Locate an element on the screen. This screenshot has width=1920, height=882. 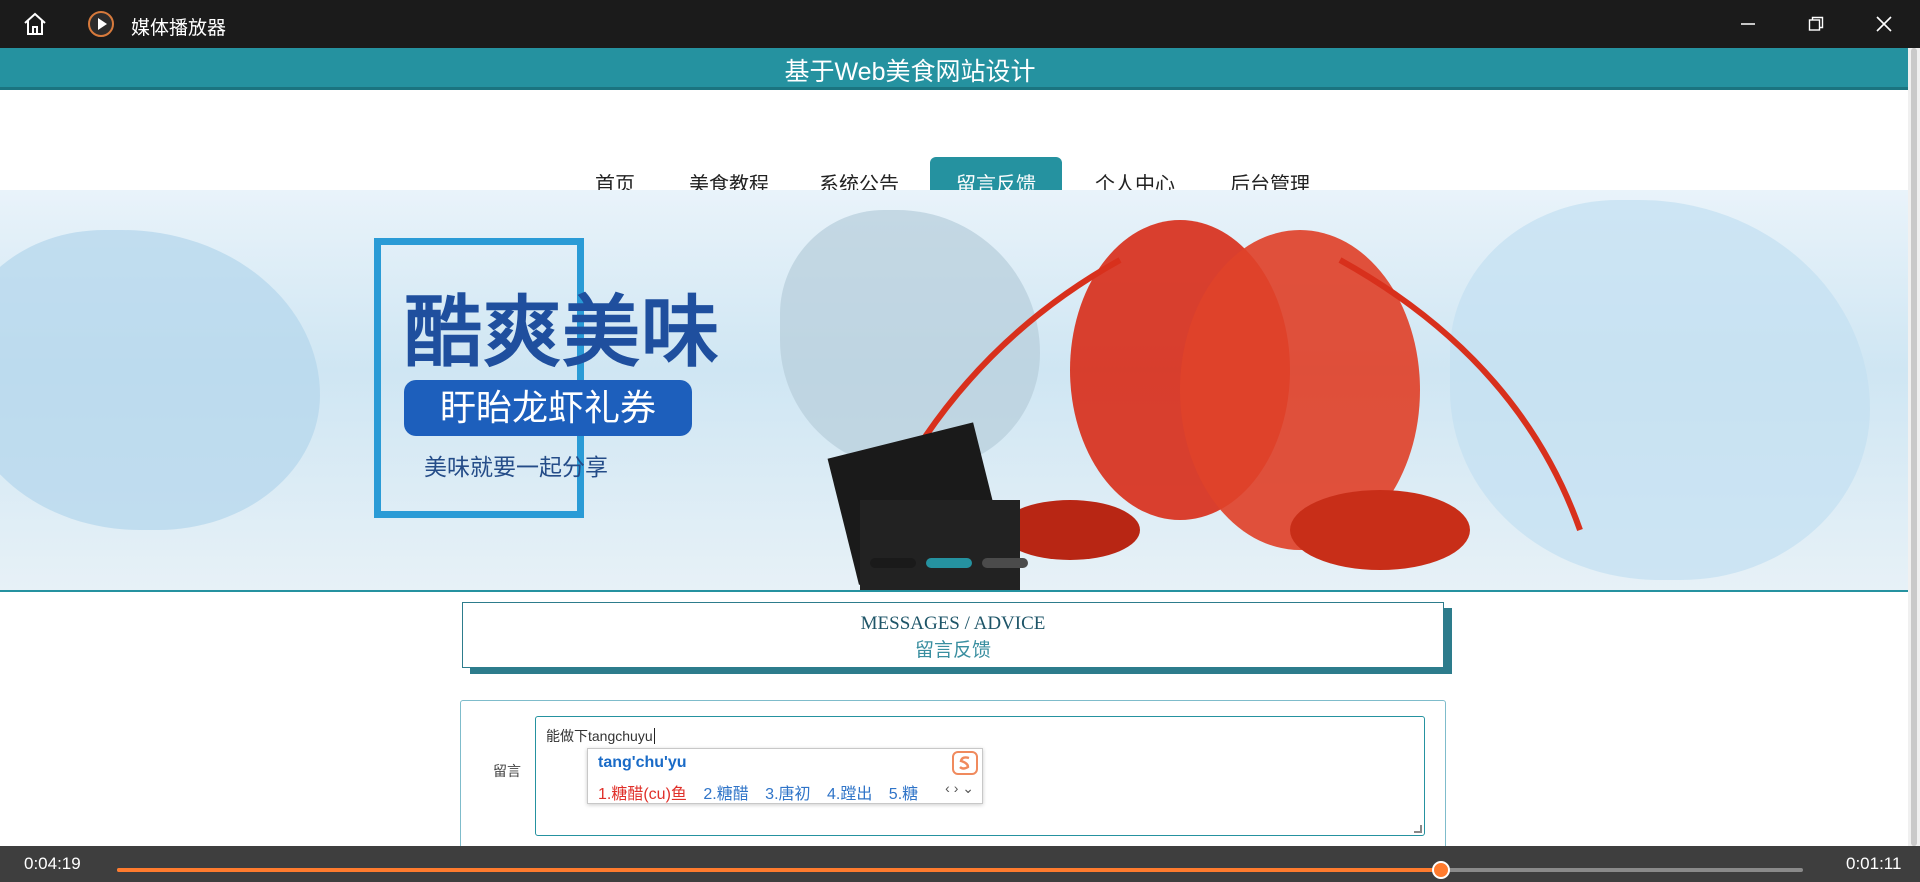
ime-candidate: 3.唐初 is located at coordinates (787, 794).